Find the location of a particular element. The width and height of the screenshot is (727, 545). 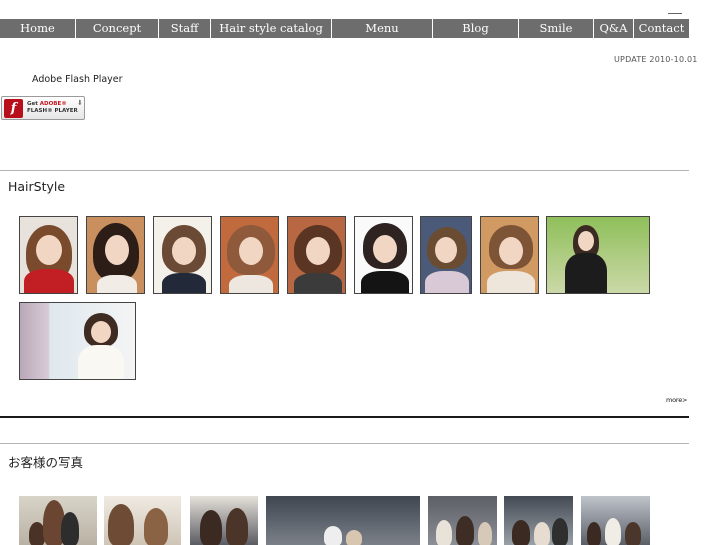

nav-blog: Blog is located at coordinates (476, 28).